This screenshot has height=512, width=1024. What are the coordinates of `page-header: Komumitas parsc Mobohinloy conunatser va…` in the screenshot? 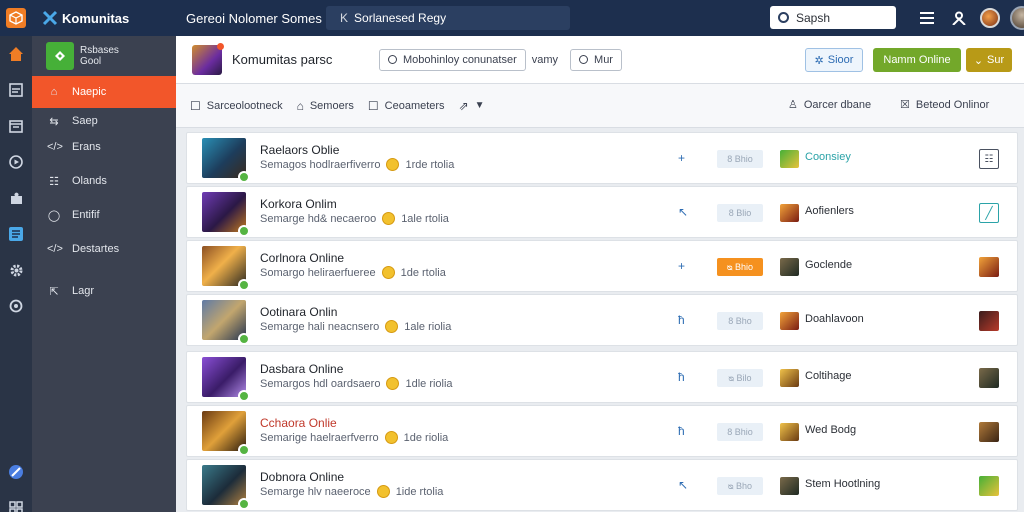 It's located at (600, 60).